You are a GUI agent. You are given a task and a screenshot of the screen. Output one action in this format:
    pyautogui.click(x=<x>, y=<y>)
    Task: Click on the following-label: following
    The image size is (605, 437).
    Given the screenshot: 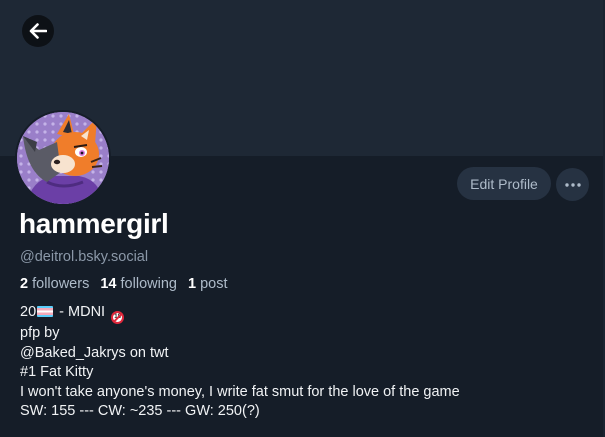 What is the action you would take?
    pyautogui.click(x=148, y=284)
    